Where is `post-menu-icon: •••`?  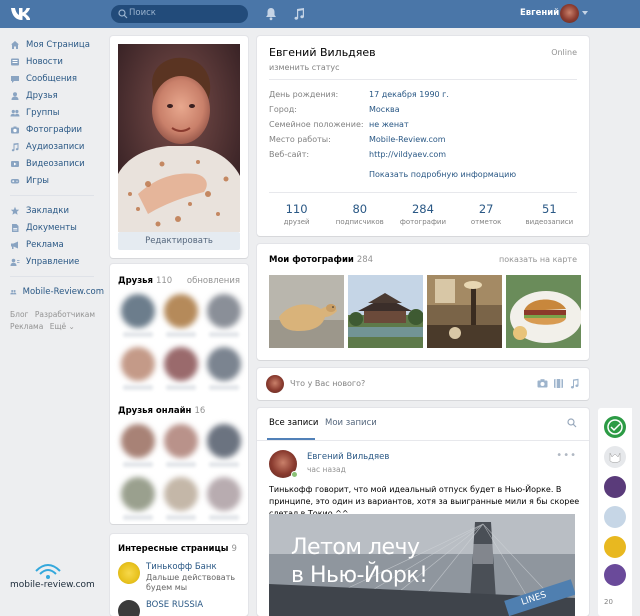
post-menu-icon: ••• is located at coordinates (566, 455).